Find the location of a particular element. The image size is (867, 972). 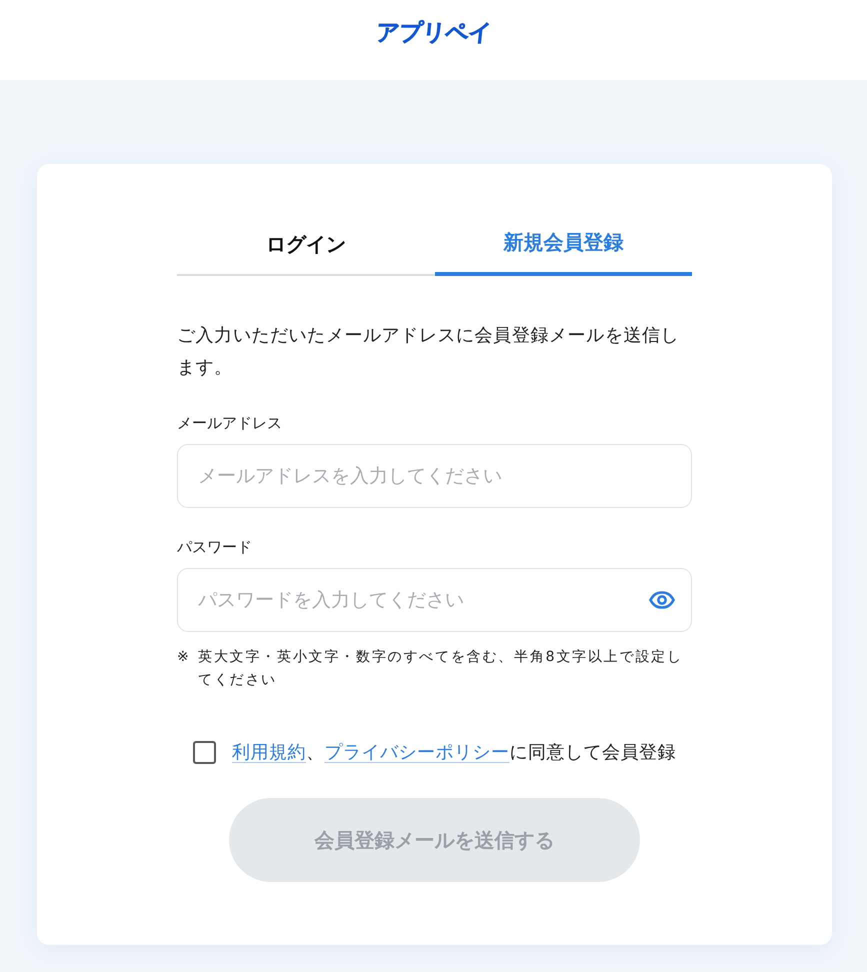

app-logo: アプリペイ is located at coordinates (433, 33).